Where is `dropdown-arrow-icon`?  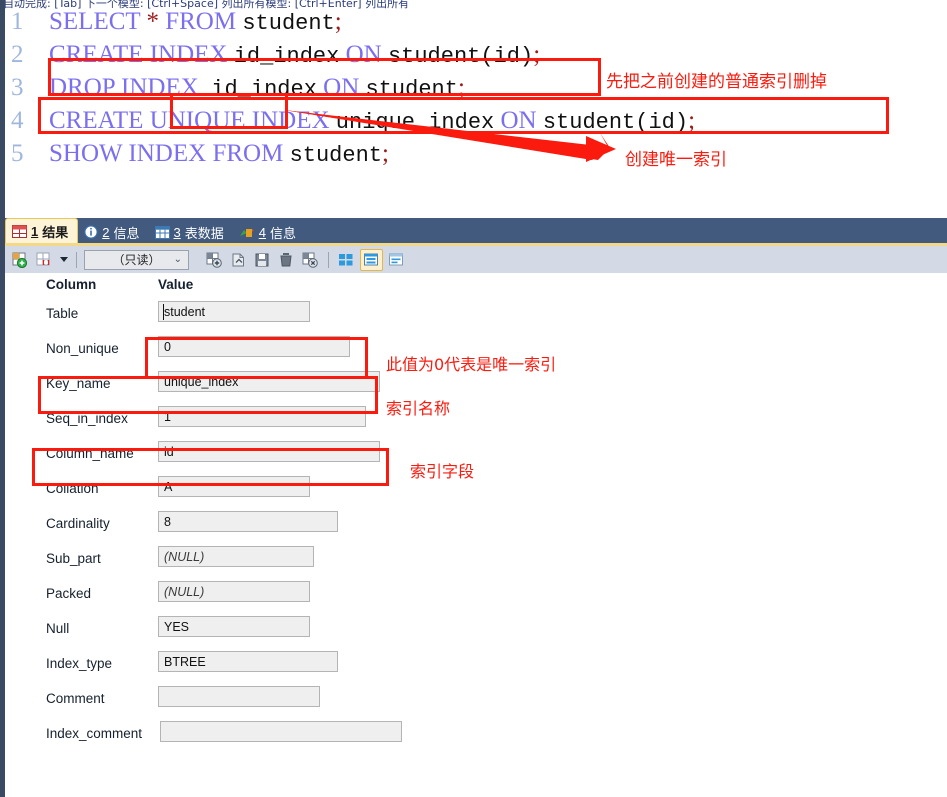 dropdown-arrow-icon is located at coordinates (63, 260).